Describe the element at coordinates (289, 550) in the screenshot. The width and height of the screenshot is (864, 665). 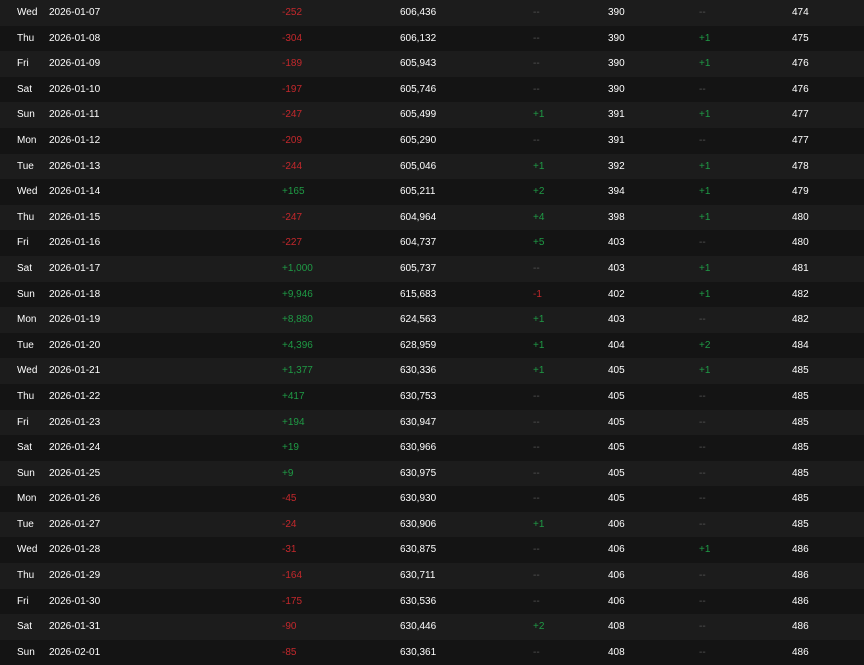
I see `delta-cell: -31` at that location.